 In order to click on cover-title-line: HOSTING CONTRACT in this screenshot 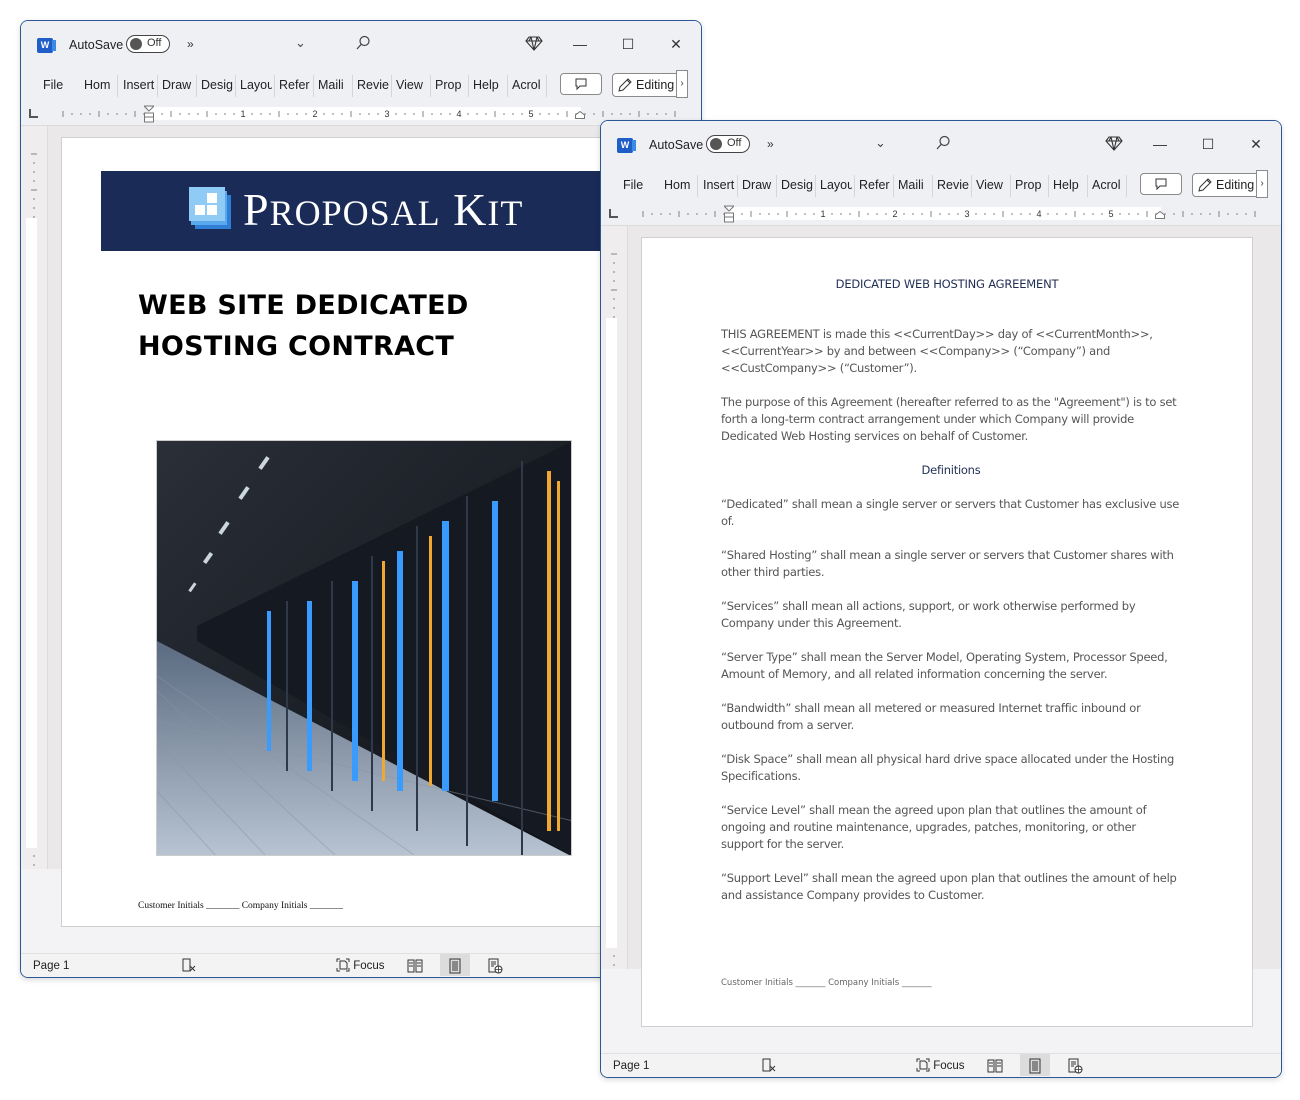, I will do `click(296, 346)`.